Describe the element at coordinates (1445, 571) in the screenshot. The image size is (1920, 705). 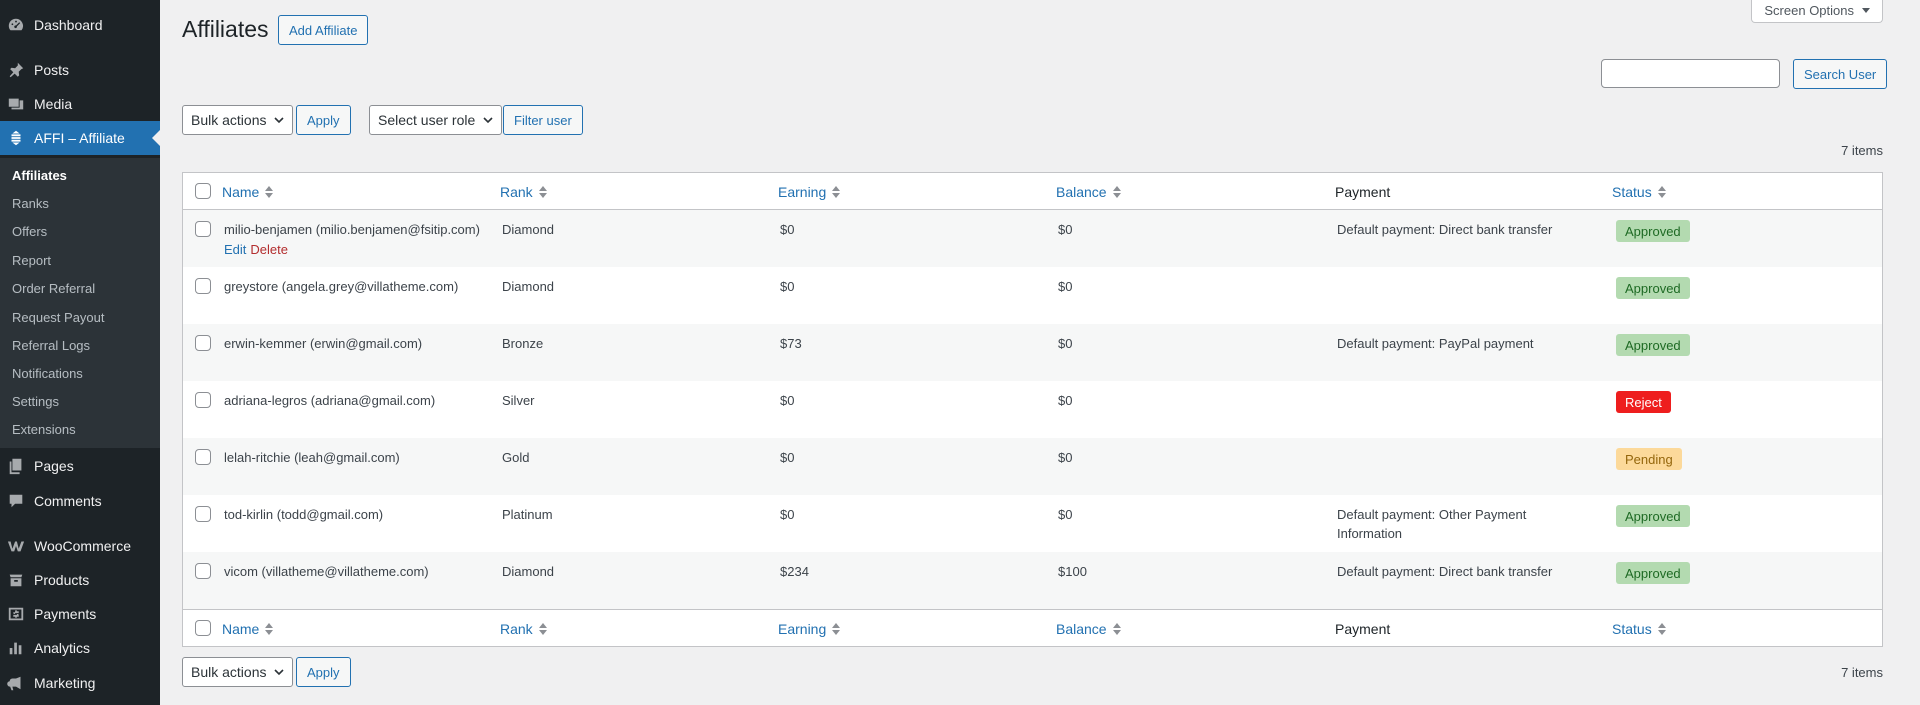
I see `affiliate-payment: Default payment: Direct bank transfer` at that location.